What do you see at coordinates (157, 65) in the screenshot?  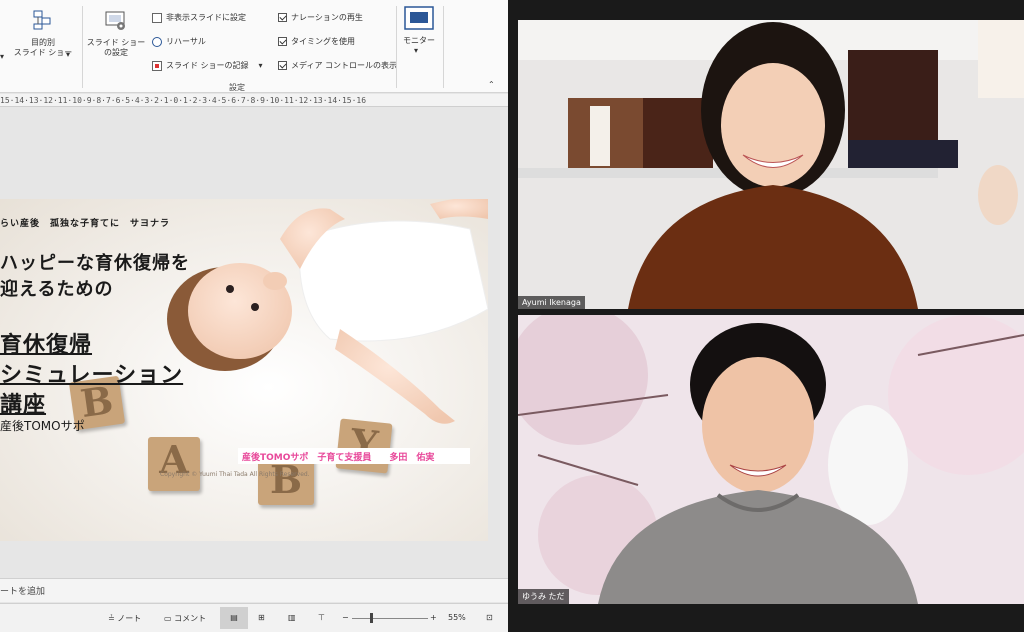 I see `record-icon` at bounding box center [157, 65].